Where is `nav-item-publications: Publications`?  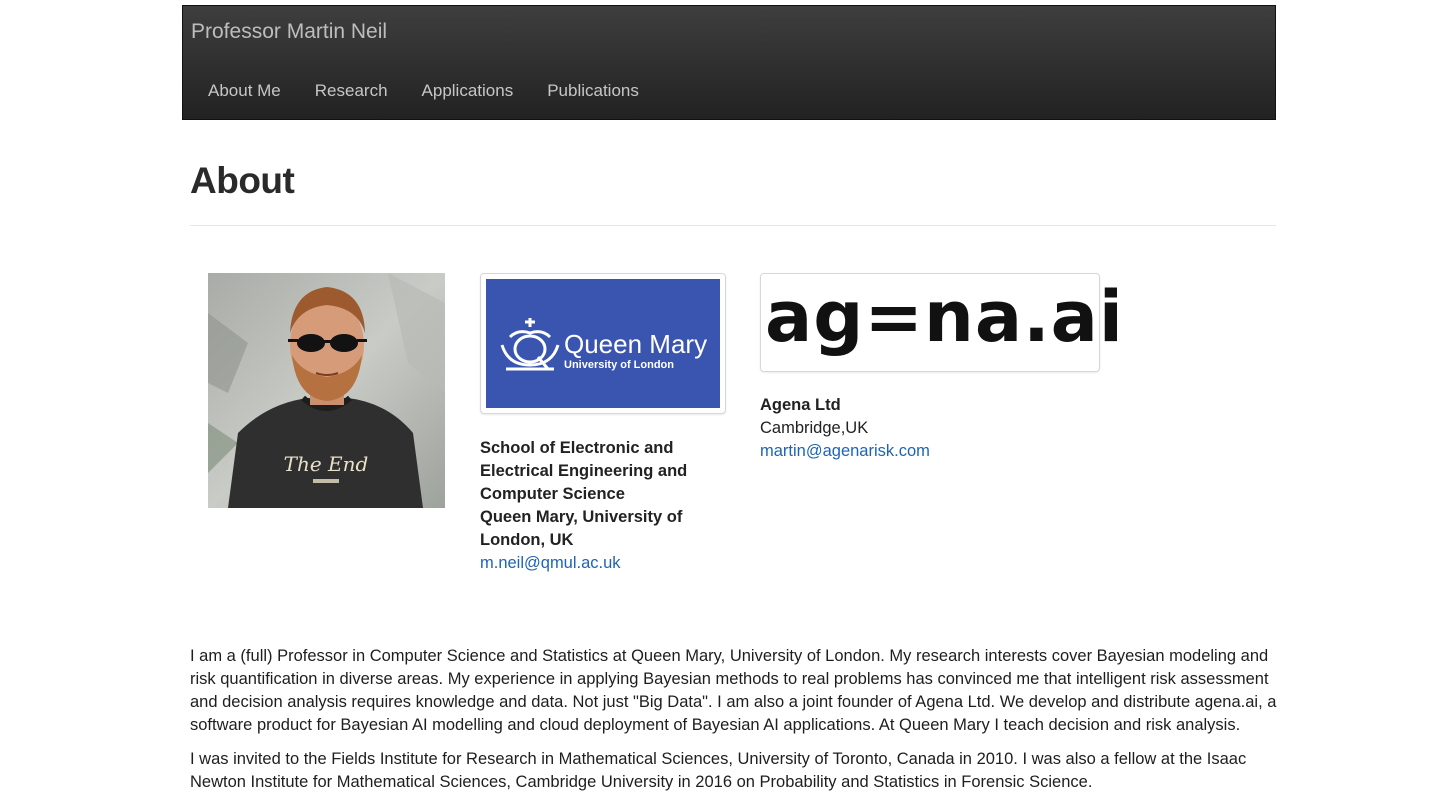
nav-item-publications: Publications is located at coordinates (593, 91).